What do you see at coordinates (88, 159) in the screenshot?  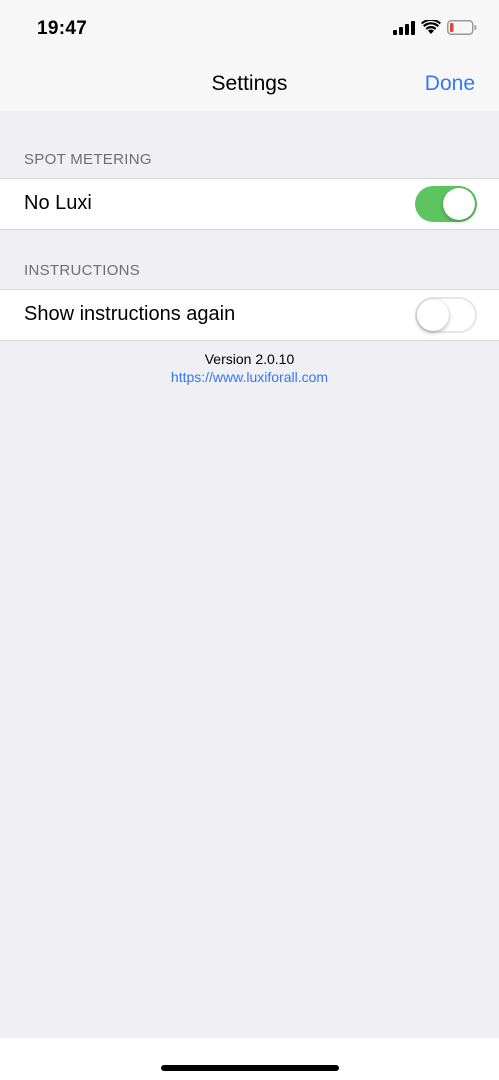 I see `section-header-spot-metering: SPOT METERING` at bounding box center [88, 159].